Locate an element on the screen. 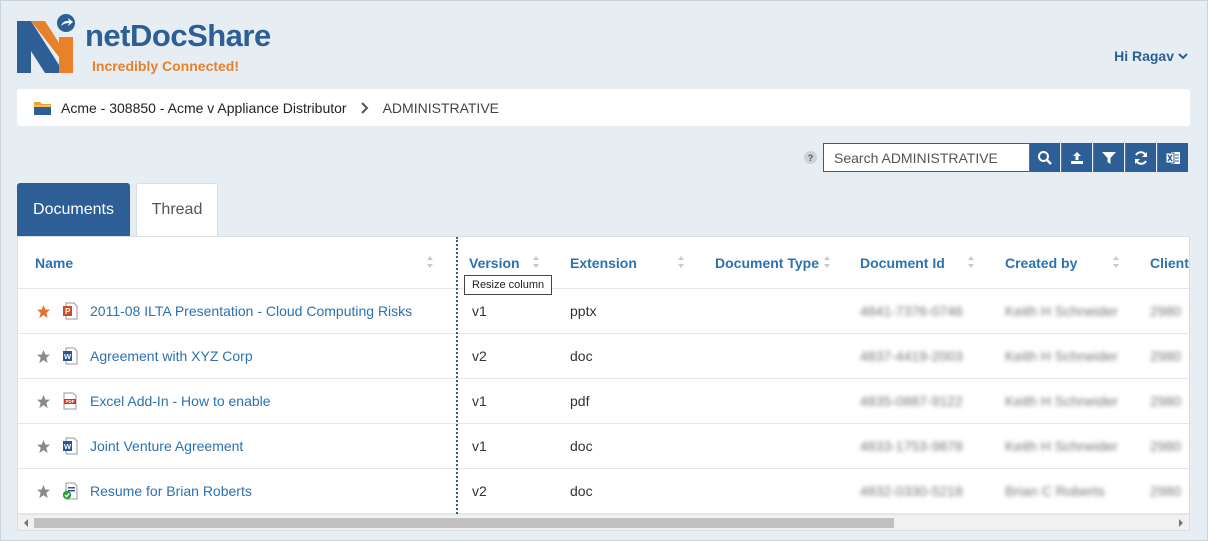  filter-button is located at coordinates (1108, 157).